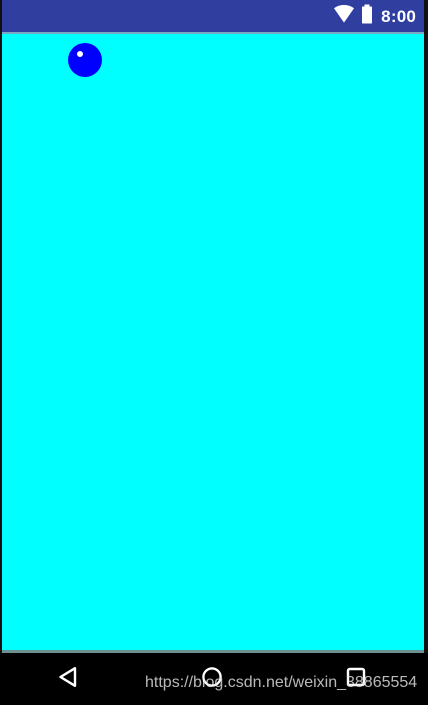 This screenshot has height=705, width=428. What do you see at coordinates (398, 16) in the screenshot?
I see `status-time: 8:00` at bounding box center [398, 16].